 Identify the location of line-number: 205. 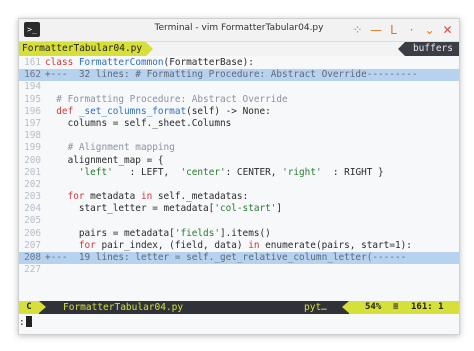
(32, 221).